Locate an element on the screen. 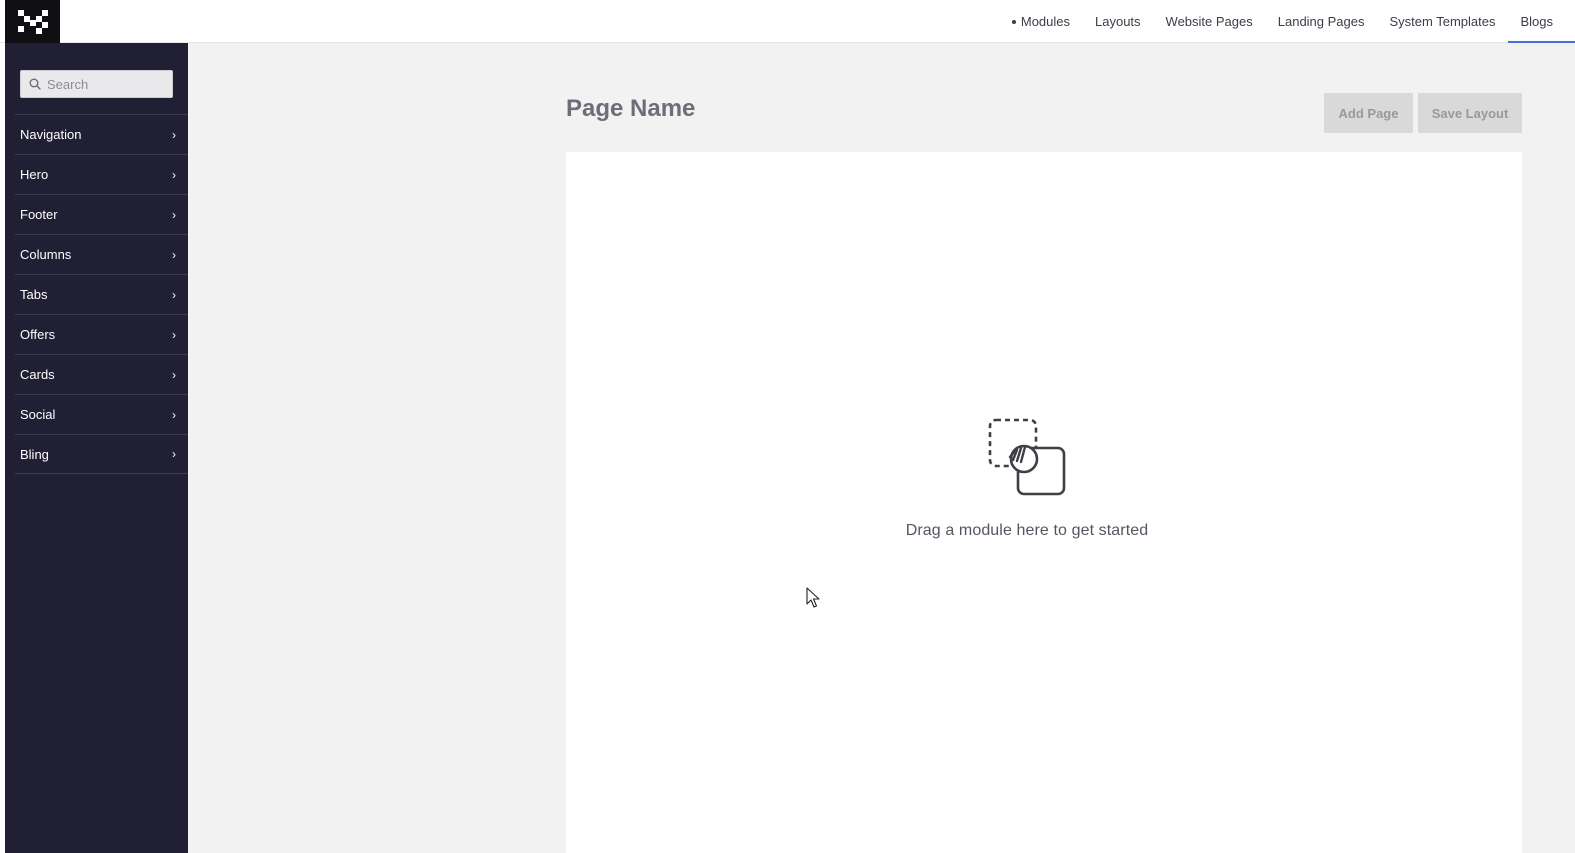 The height and width of the screenshot is (853, 1575). topnav-system-templates: System Templates is located at coordinates (1442, 21).